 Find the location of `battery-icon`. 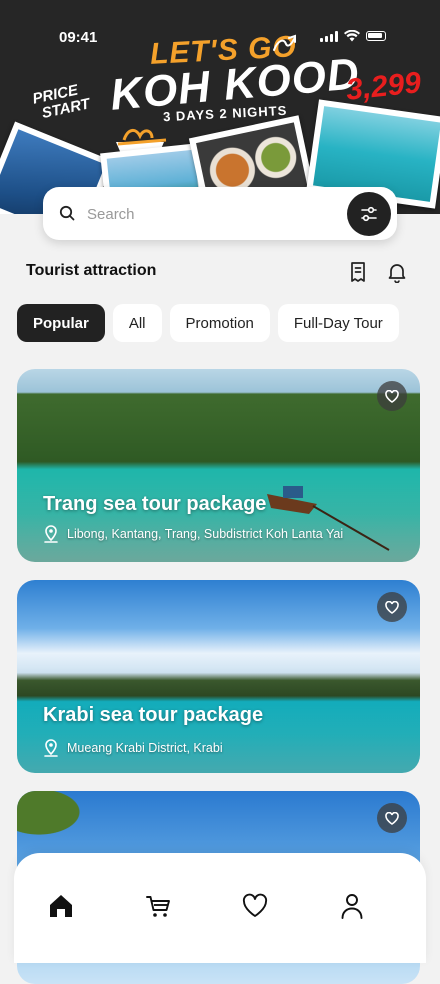

battery-icon is located at coordinates (376, 36).